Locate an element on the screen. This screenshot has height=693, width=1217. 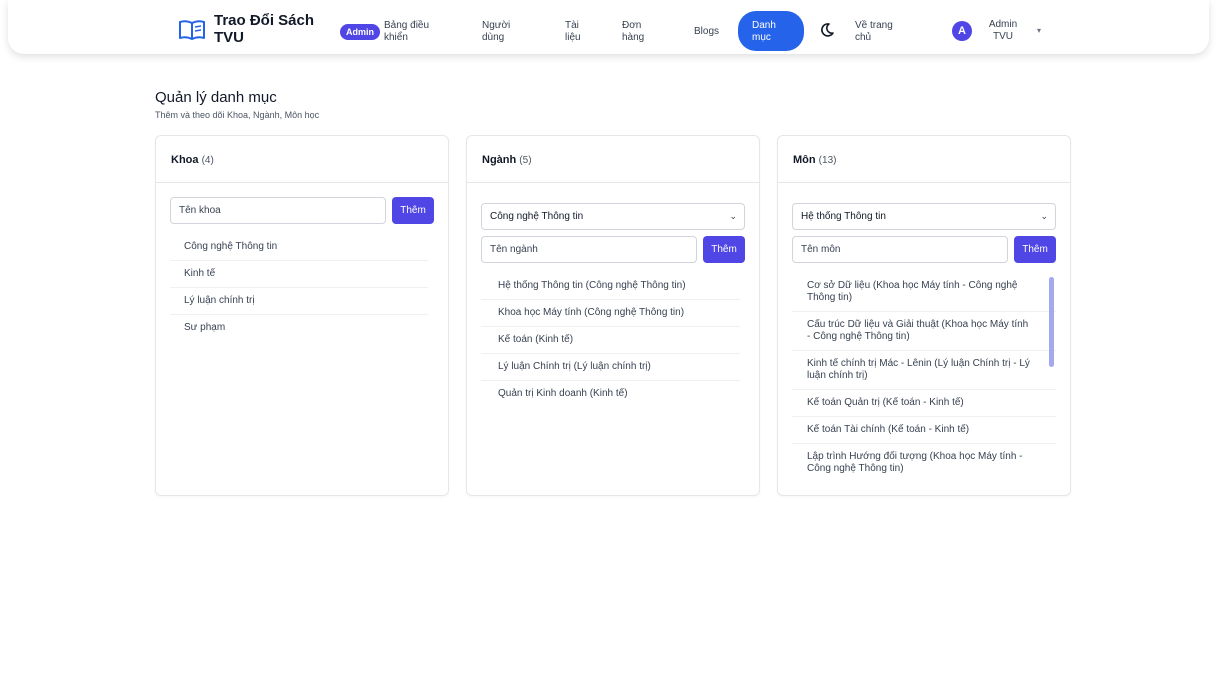
nav-home: Về trang chủ is located at coordinates (878, 32).